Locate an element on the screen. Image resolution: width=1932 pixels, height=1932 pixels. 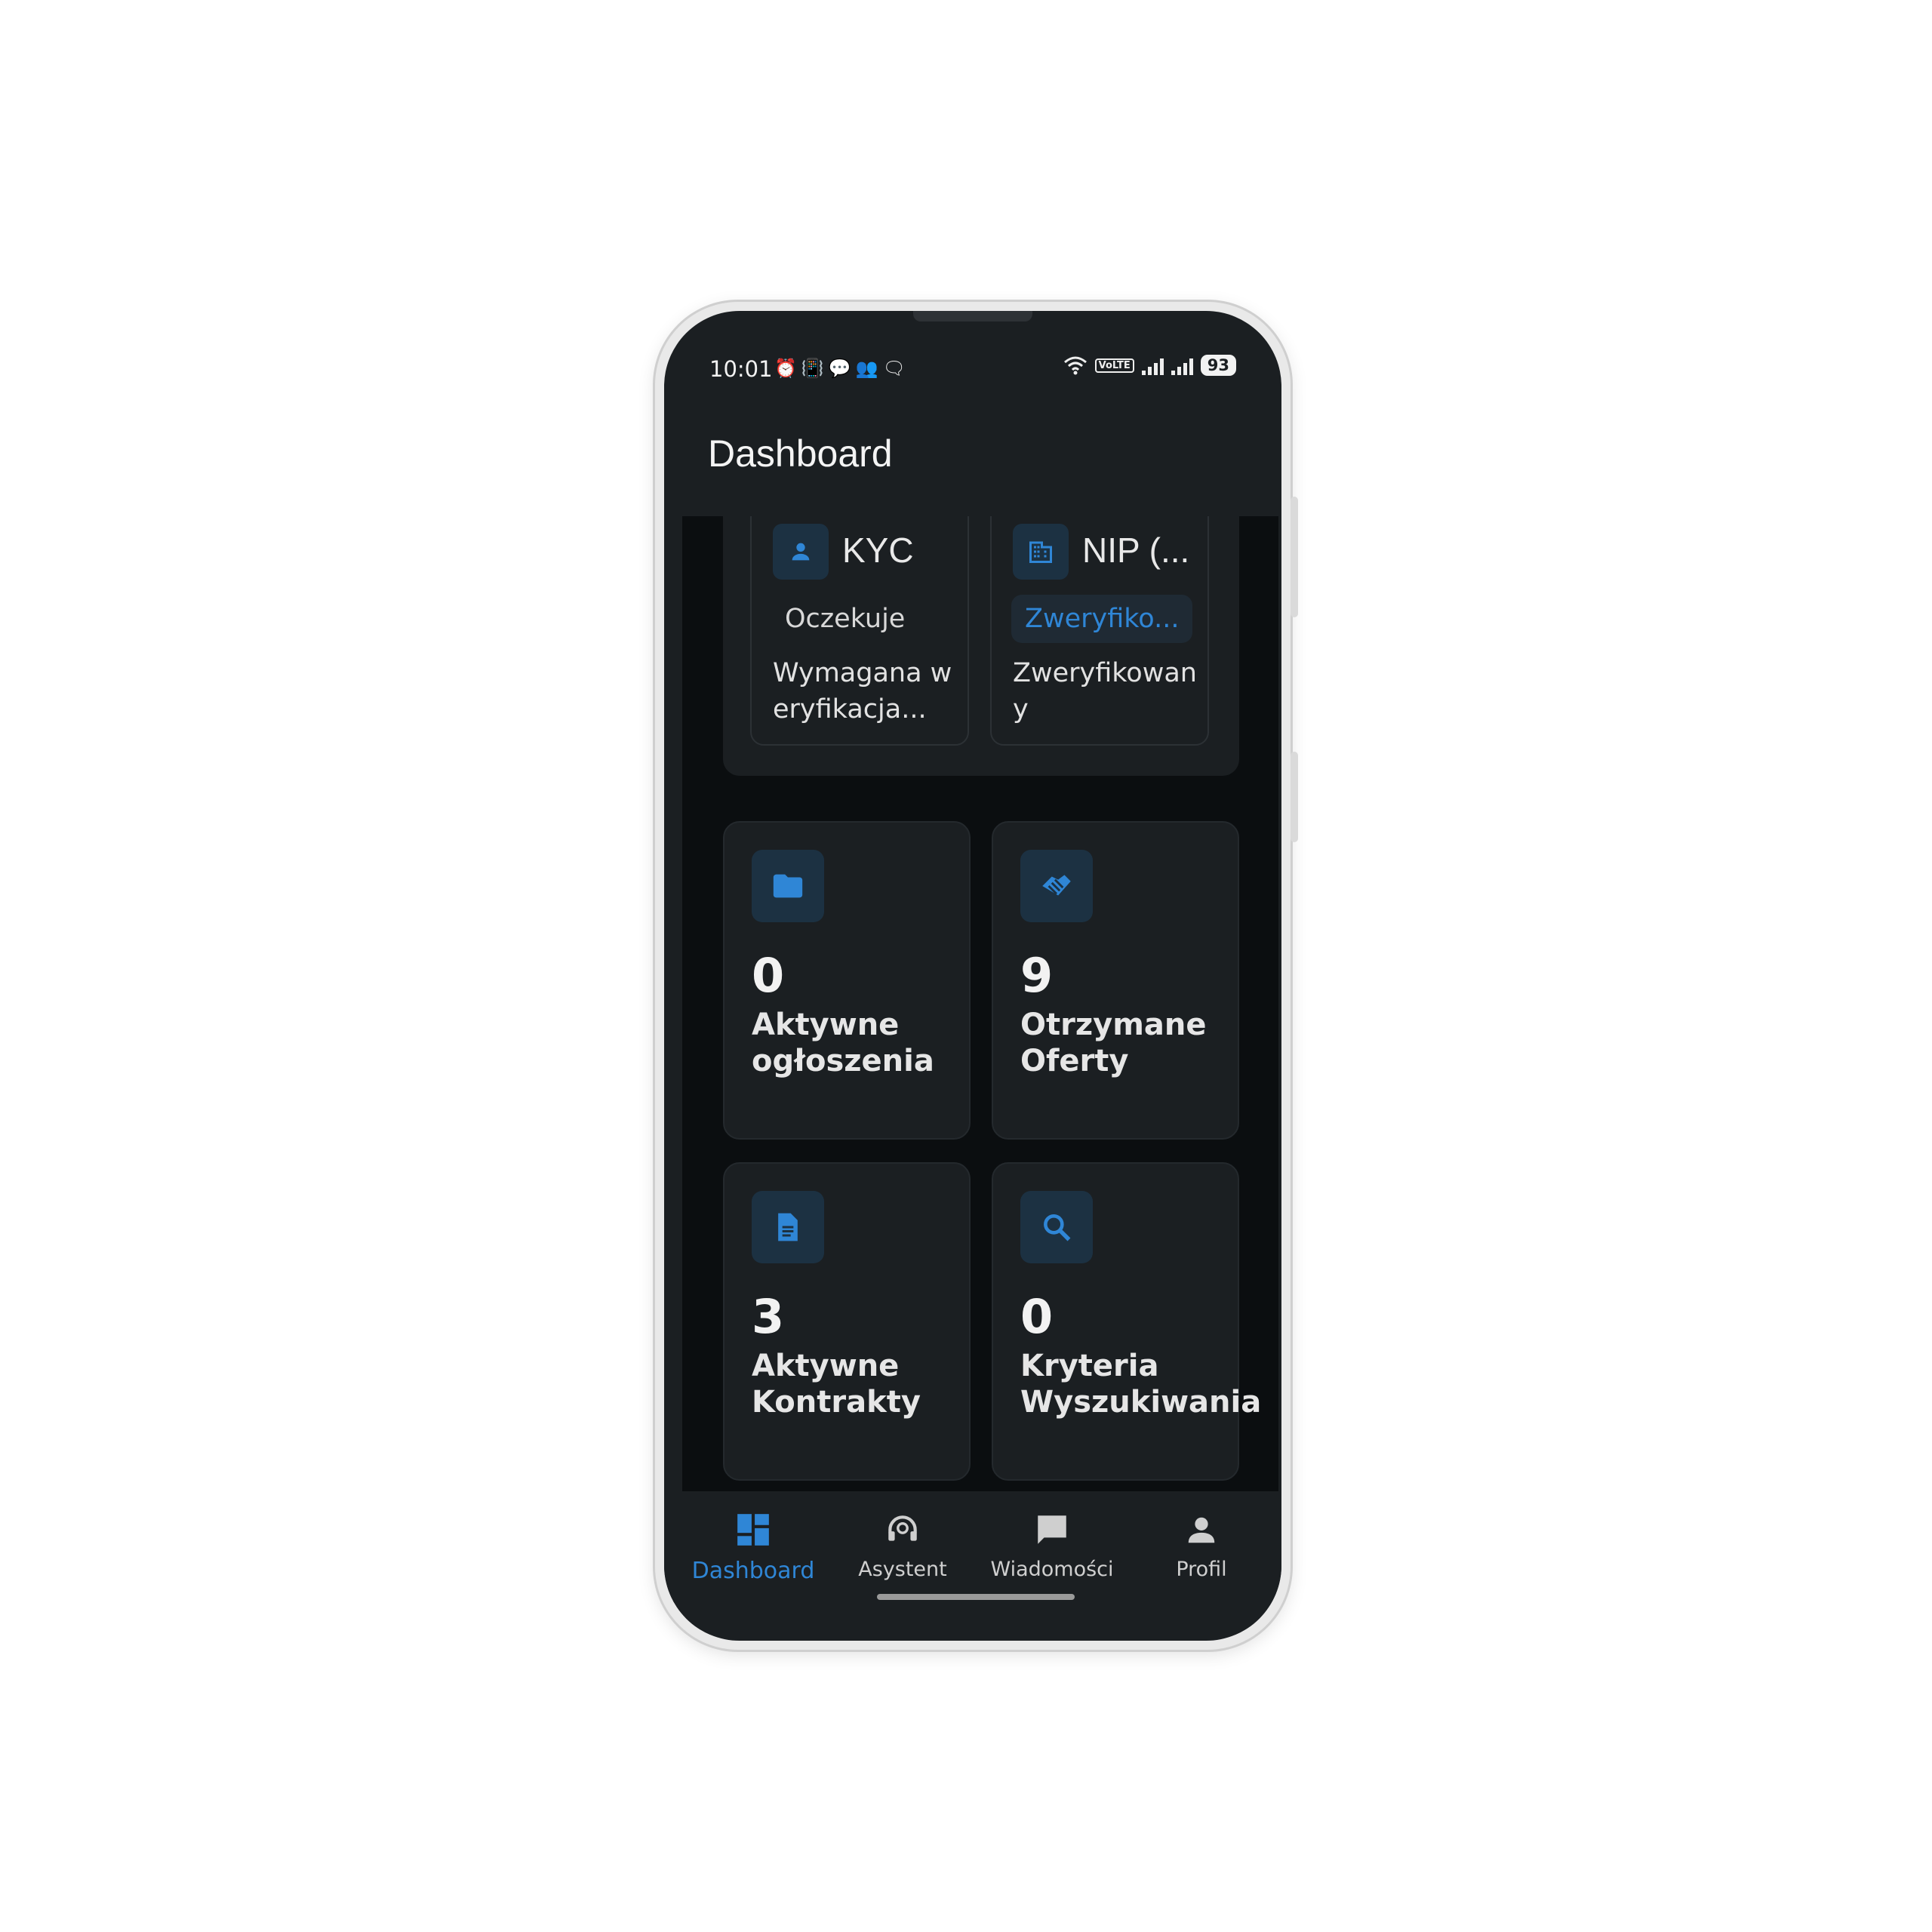
volume-button is located at coordinates (1294, 797).